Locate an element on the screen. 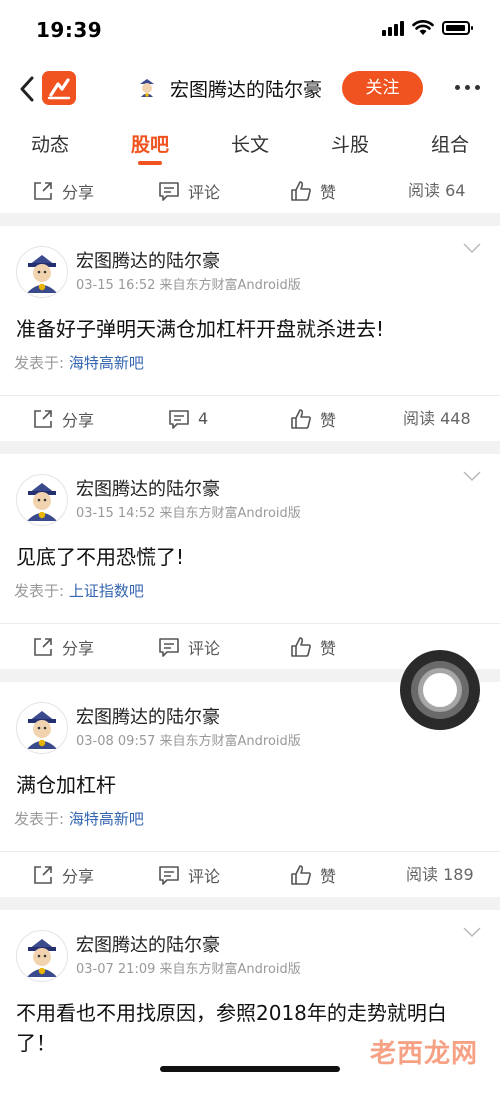 This screenshot has width=500, height=1110. status-bar: 19:39 is located at coordinates (250, 29).